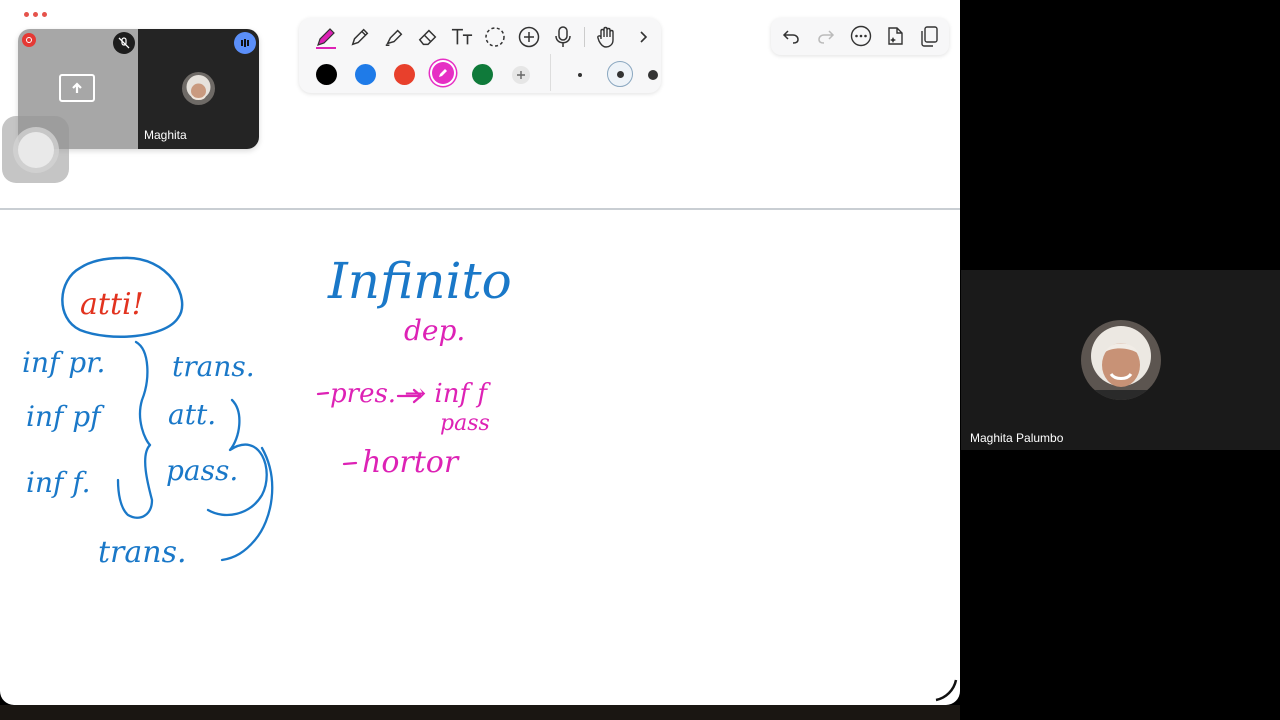  I want to click on pip-participant-tile: Maghita, so click(198, 89).